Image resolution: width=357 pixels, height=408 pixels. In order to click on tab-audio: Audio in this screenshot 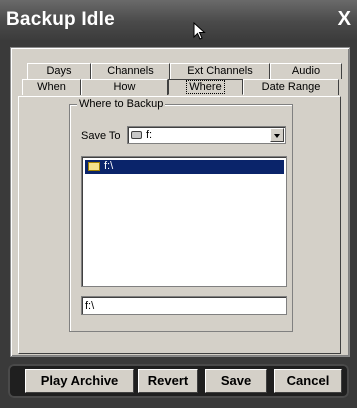, I will do `click(306, 71)`.